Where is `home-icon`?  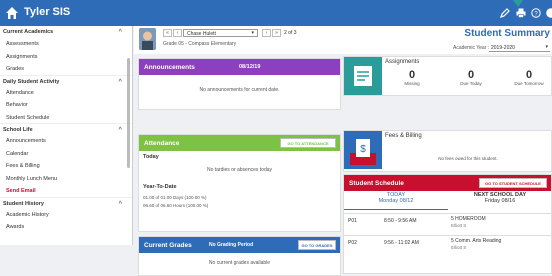
home-icon is located at coordinates (12, 13).